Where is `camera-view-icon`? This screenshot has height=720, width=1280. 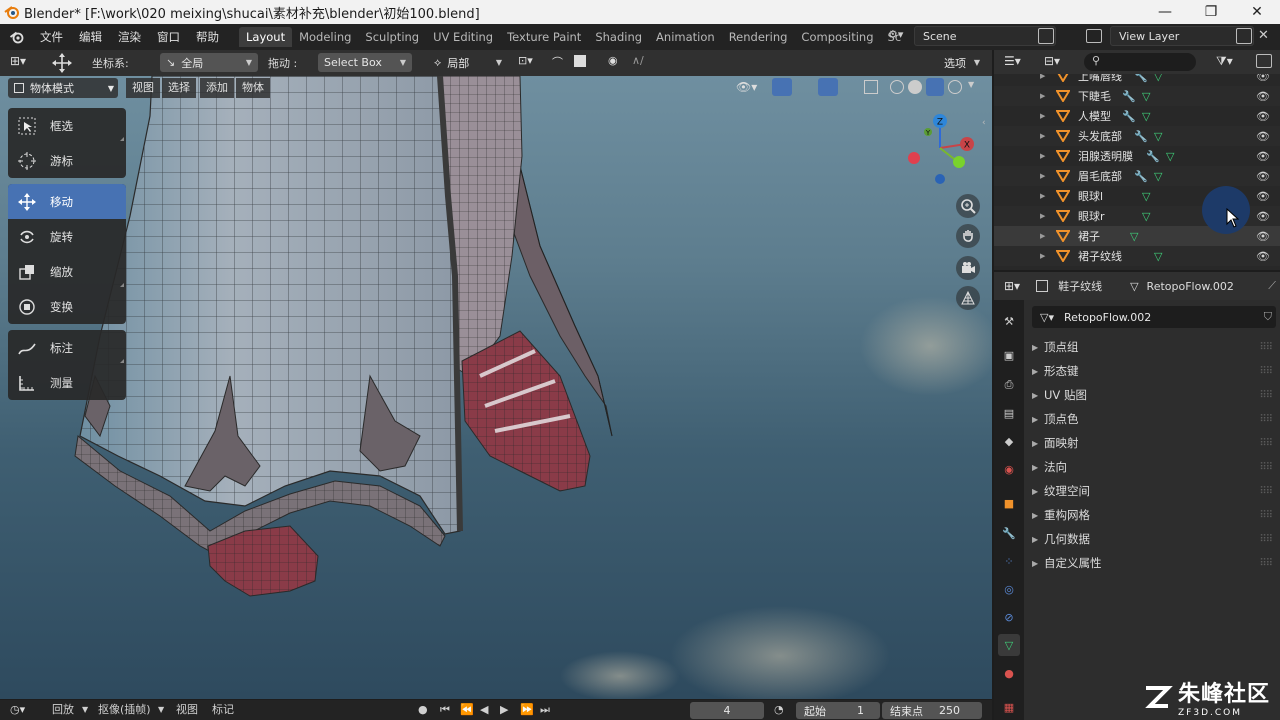
camera-view-icon is located at coordinates (968, 268).